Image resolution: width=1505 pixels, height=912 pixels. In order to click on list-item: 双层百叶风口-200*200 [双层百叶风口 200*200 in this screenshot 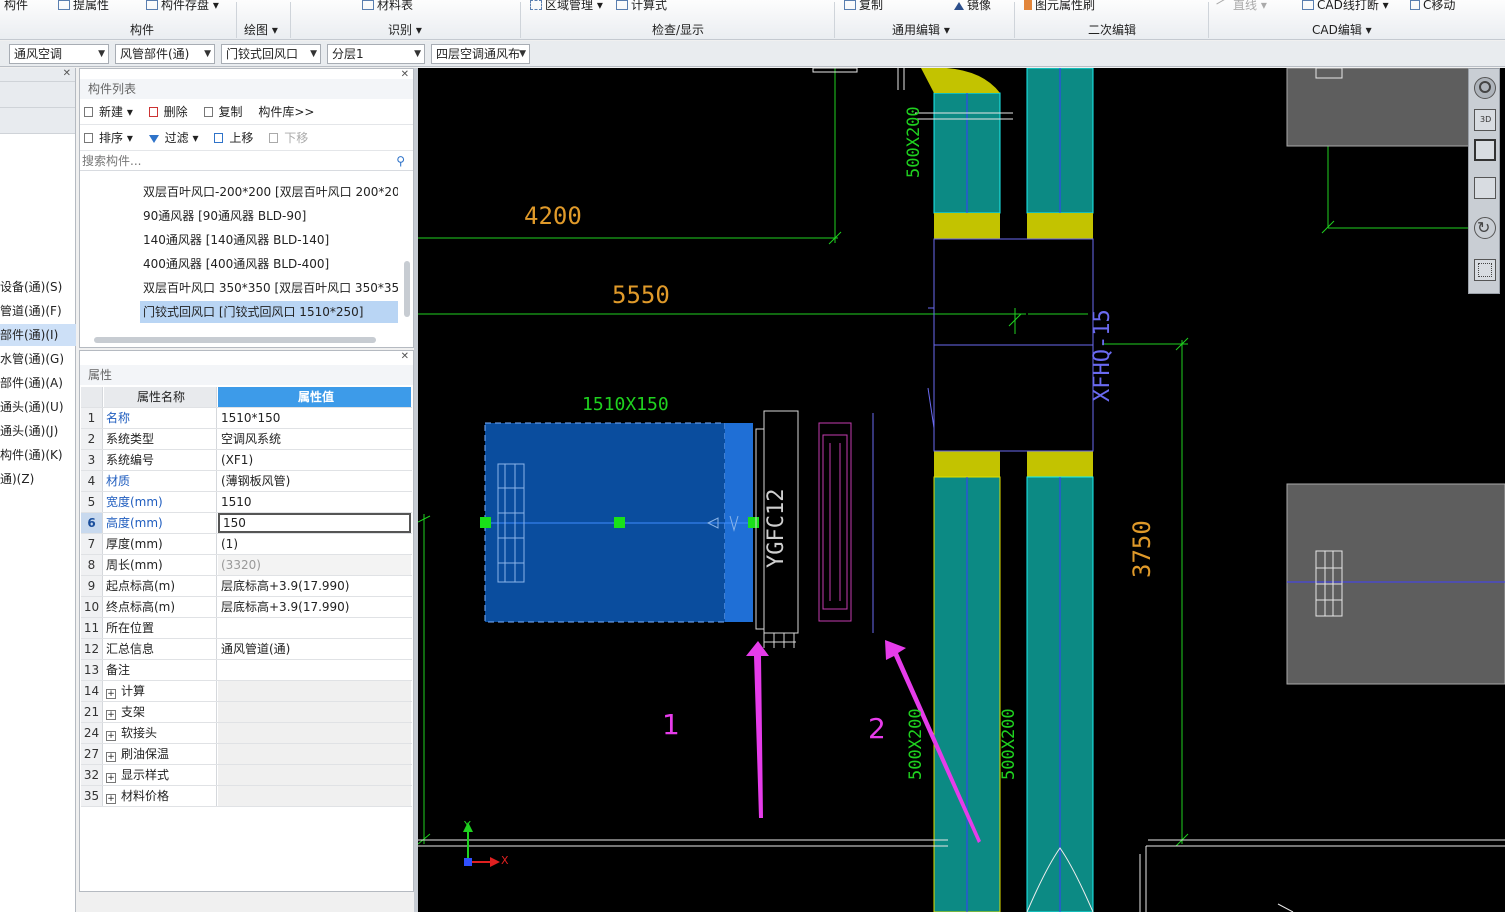, I will do `click(269, 192)`.